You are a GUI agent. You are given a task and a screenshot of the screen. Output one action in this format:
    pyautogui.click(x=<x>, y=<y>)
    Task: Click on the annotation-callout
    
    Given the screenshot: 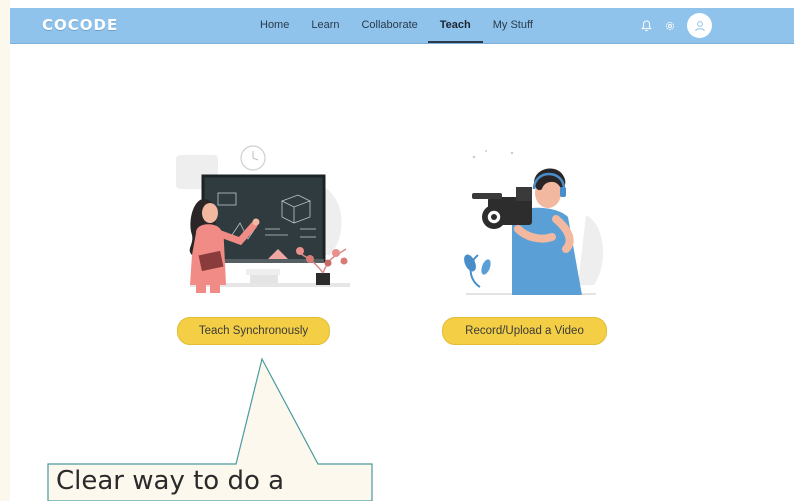 What is the action you would take?
    pyautogui.click(x=210, y=429)
    